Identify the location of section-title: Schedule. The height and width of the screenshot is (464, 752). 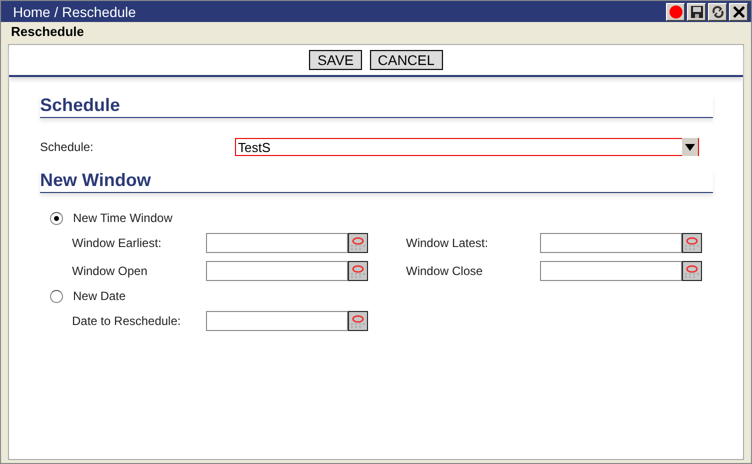
(80, 105).